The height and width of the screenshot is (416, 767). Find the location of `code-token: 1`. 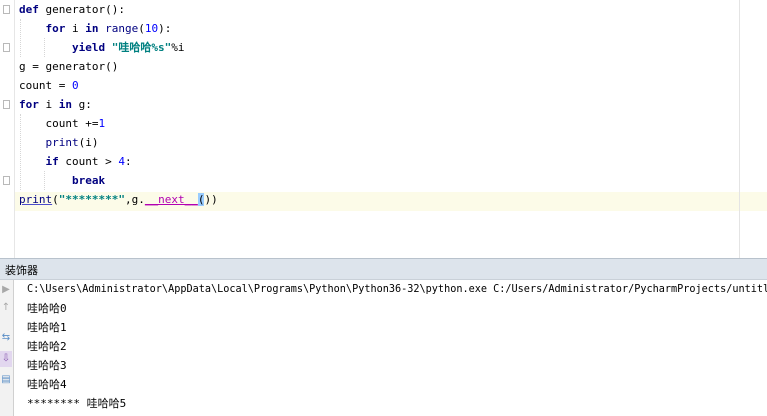

code-token: 1 is located at coordinates (102, 123).